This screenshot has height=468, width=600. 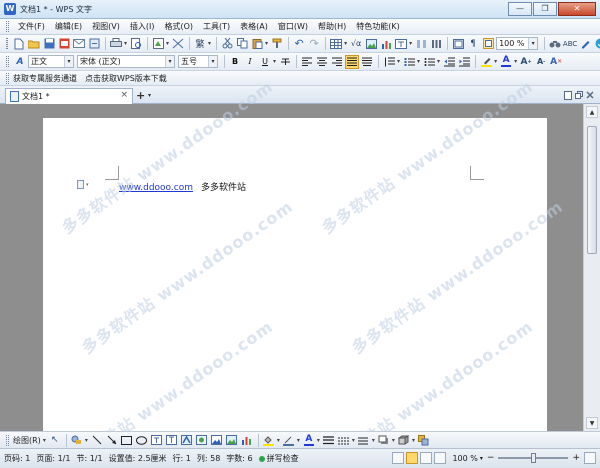 I want to click on document-body-line: www.ddooo.com 多多软件站, so click(x=182, y=186).